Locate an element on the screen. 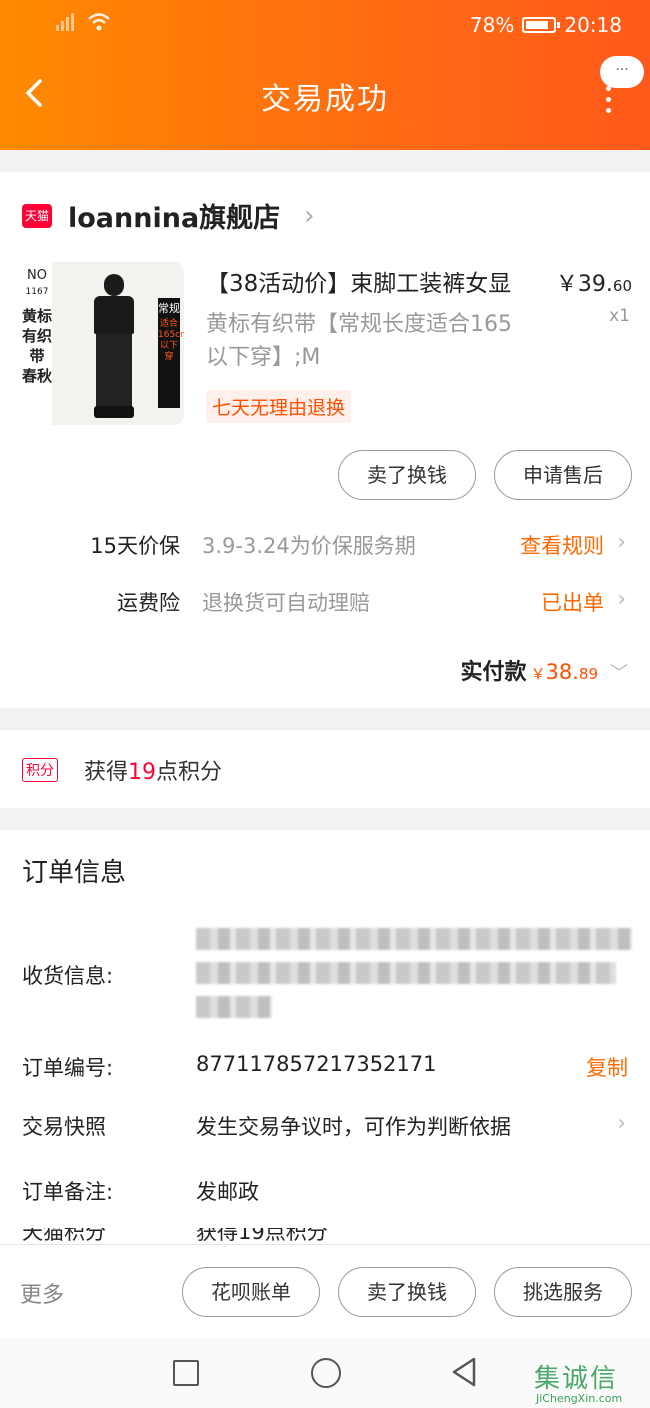 This screenshot has height=1408, width=650. back-triangle-icon is located at coordinates (464, 1372).